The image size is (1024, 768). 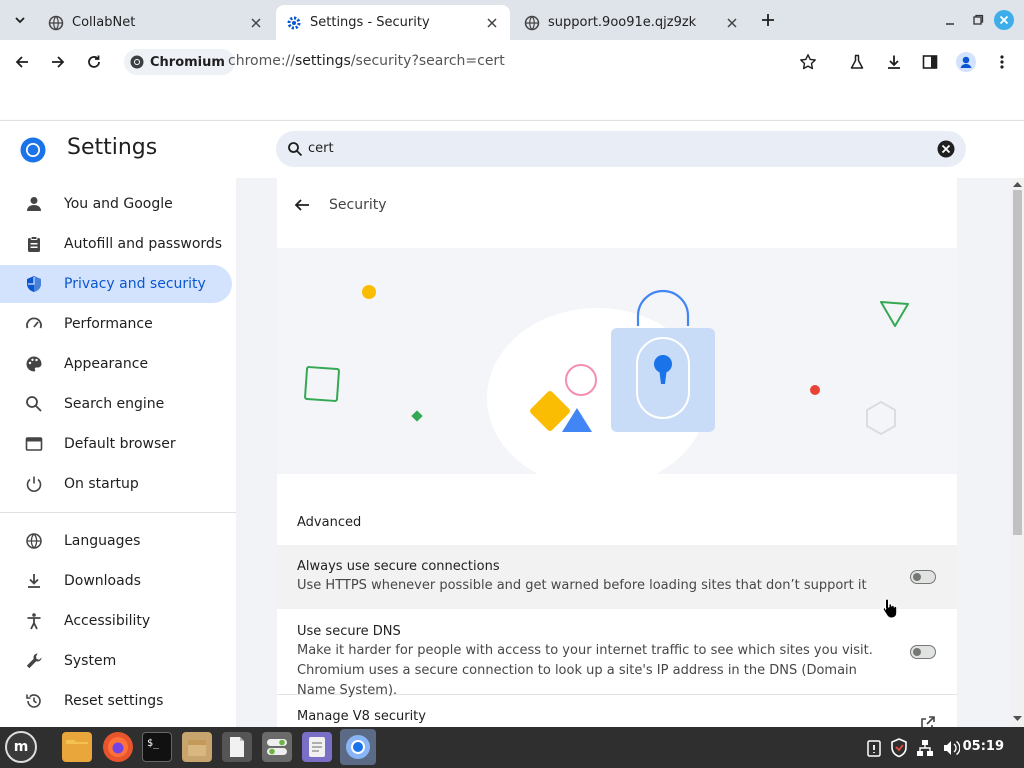 I want to click on scroll-up-arrow-icon, so click(x=1017, y=184).